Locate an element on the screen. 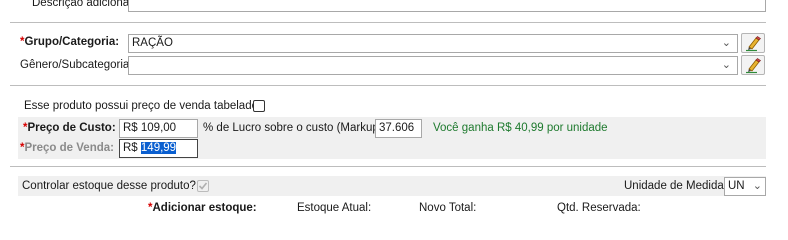 The image size is (788, 240). estoque-atual-label: Estoque Atual: is located at coordinates (334, 208).